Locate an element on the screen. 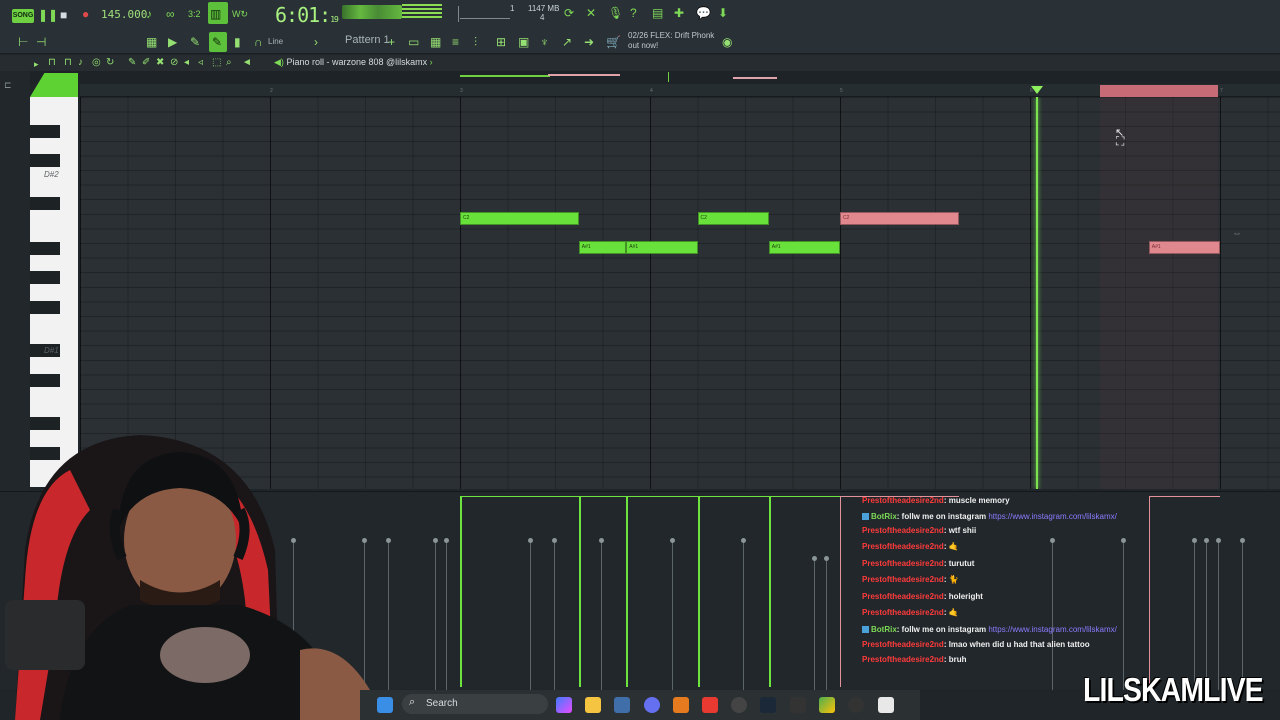 Image resolution: width=1280 pixels, height=720 pixels. slice-tool-icon: ◂ is located at coordinates (186, 63).